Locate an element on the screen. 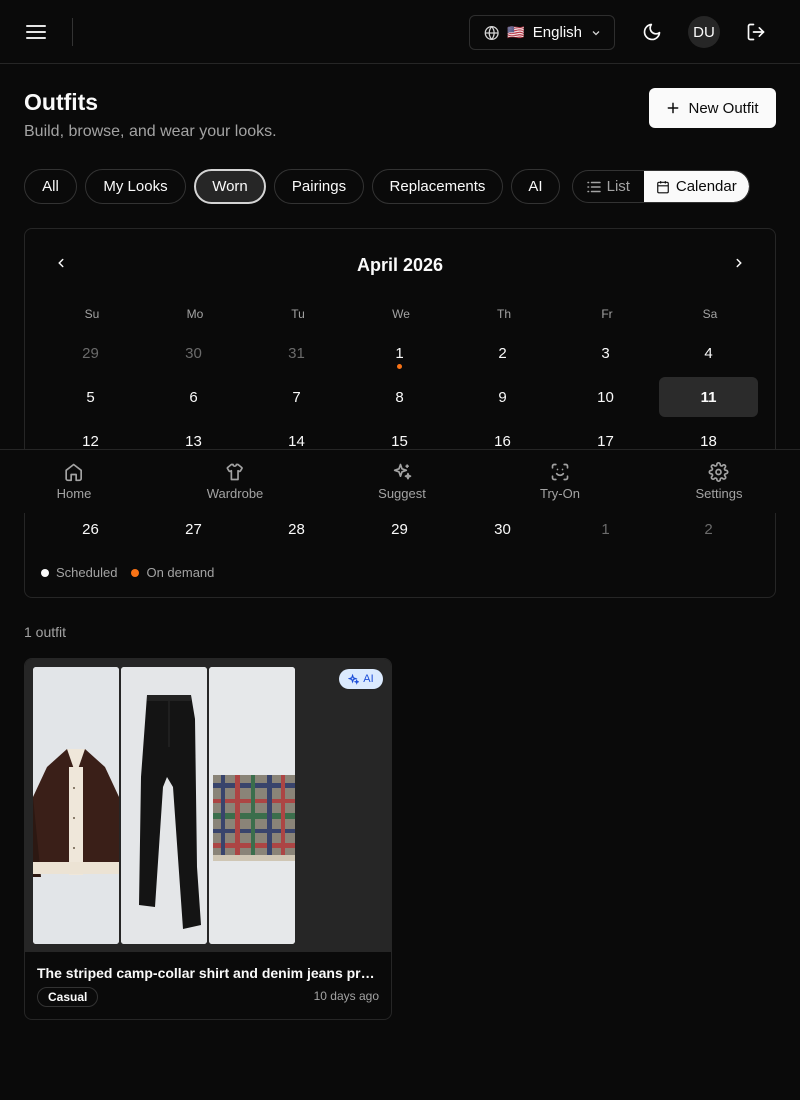 The width and height of the screenshot is (800, 1100). new-outfit-button: New Outfit is located at coordinates (712, 108).